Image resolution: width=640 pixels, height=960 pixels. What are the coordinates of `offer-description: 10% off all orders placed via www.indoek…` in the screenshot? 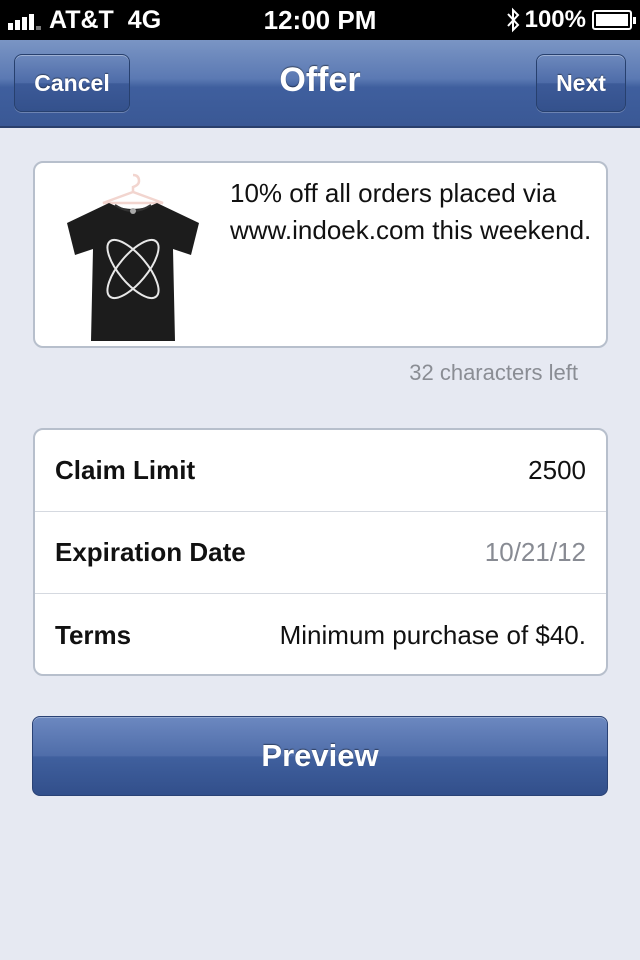 It's located at (412, 212).